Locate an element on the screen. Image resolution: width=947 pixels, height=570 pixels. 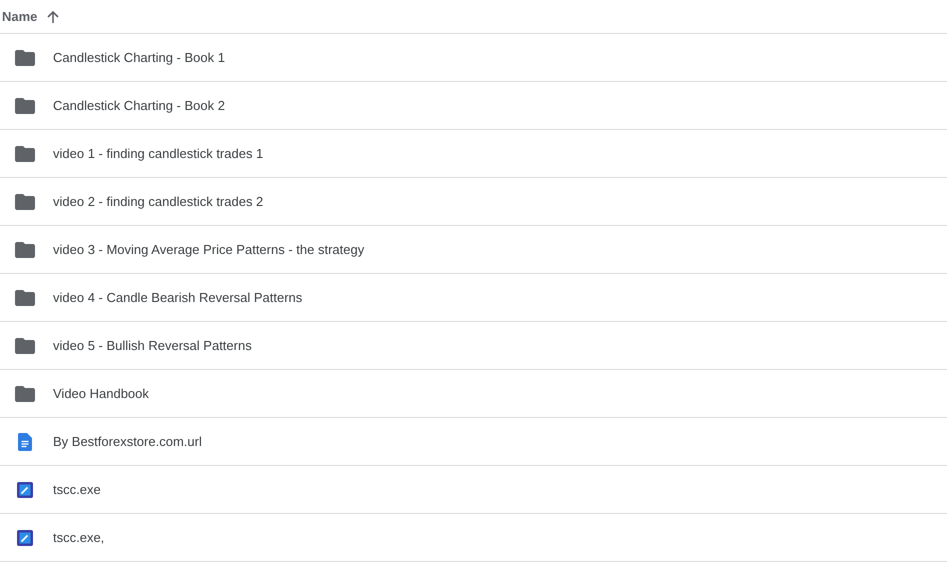
file-name: video 2 - finding candlestick trades 2 is located at coordinates (158, 201).